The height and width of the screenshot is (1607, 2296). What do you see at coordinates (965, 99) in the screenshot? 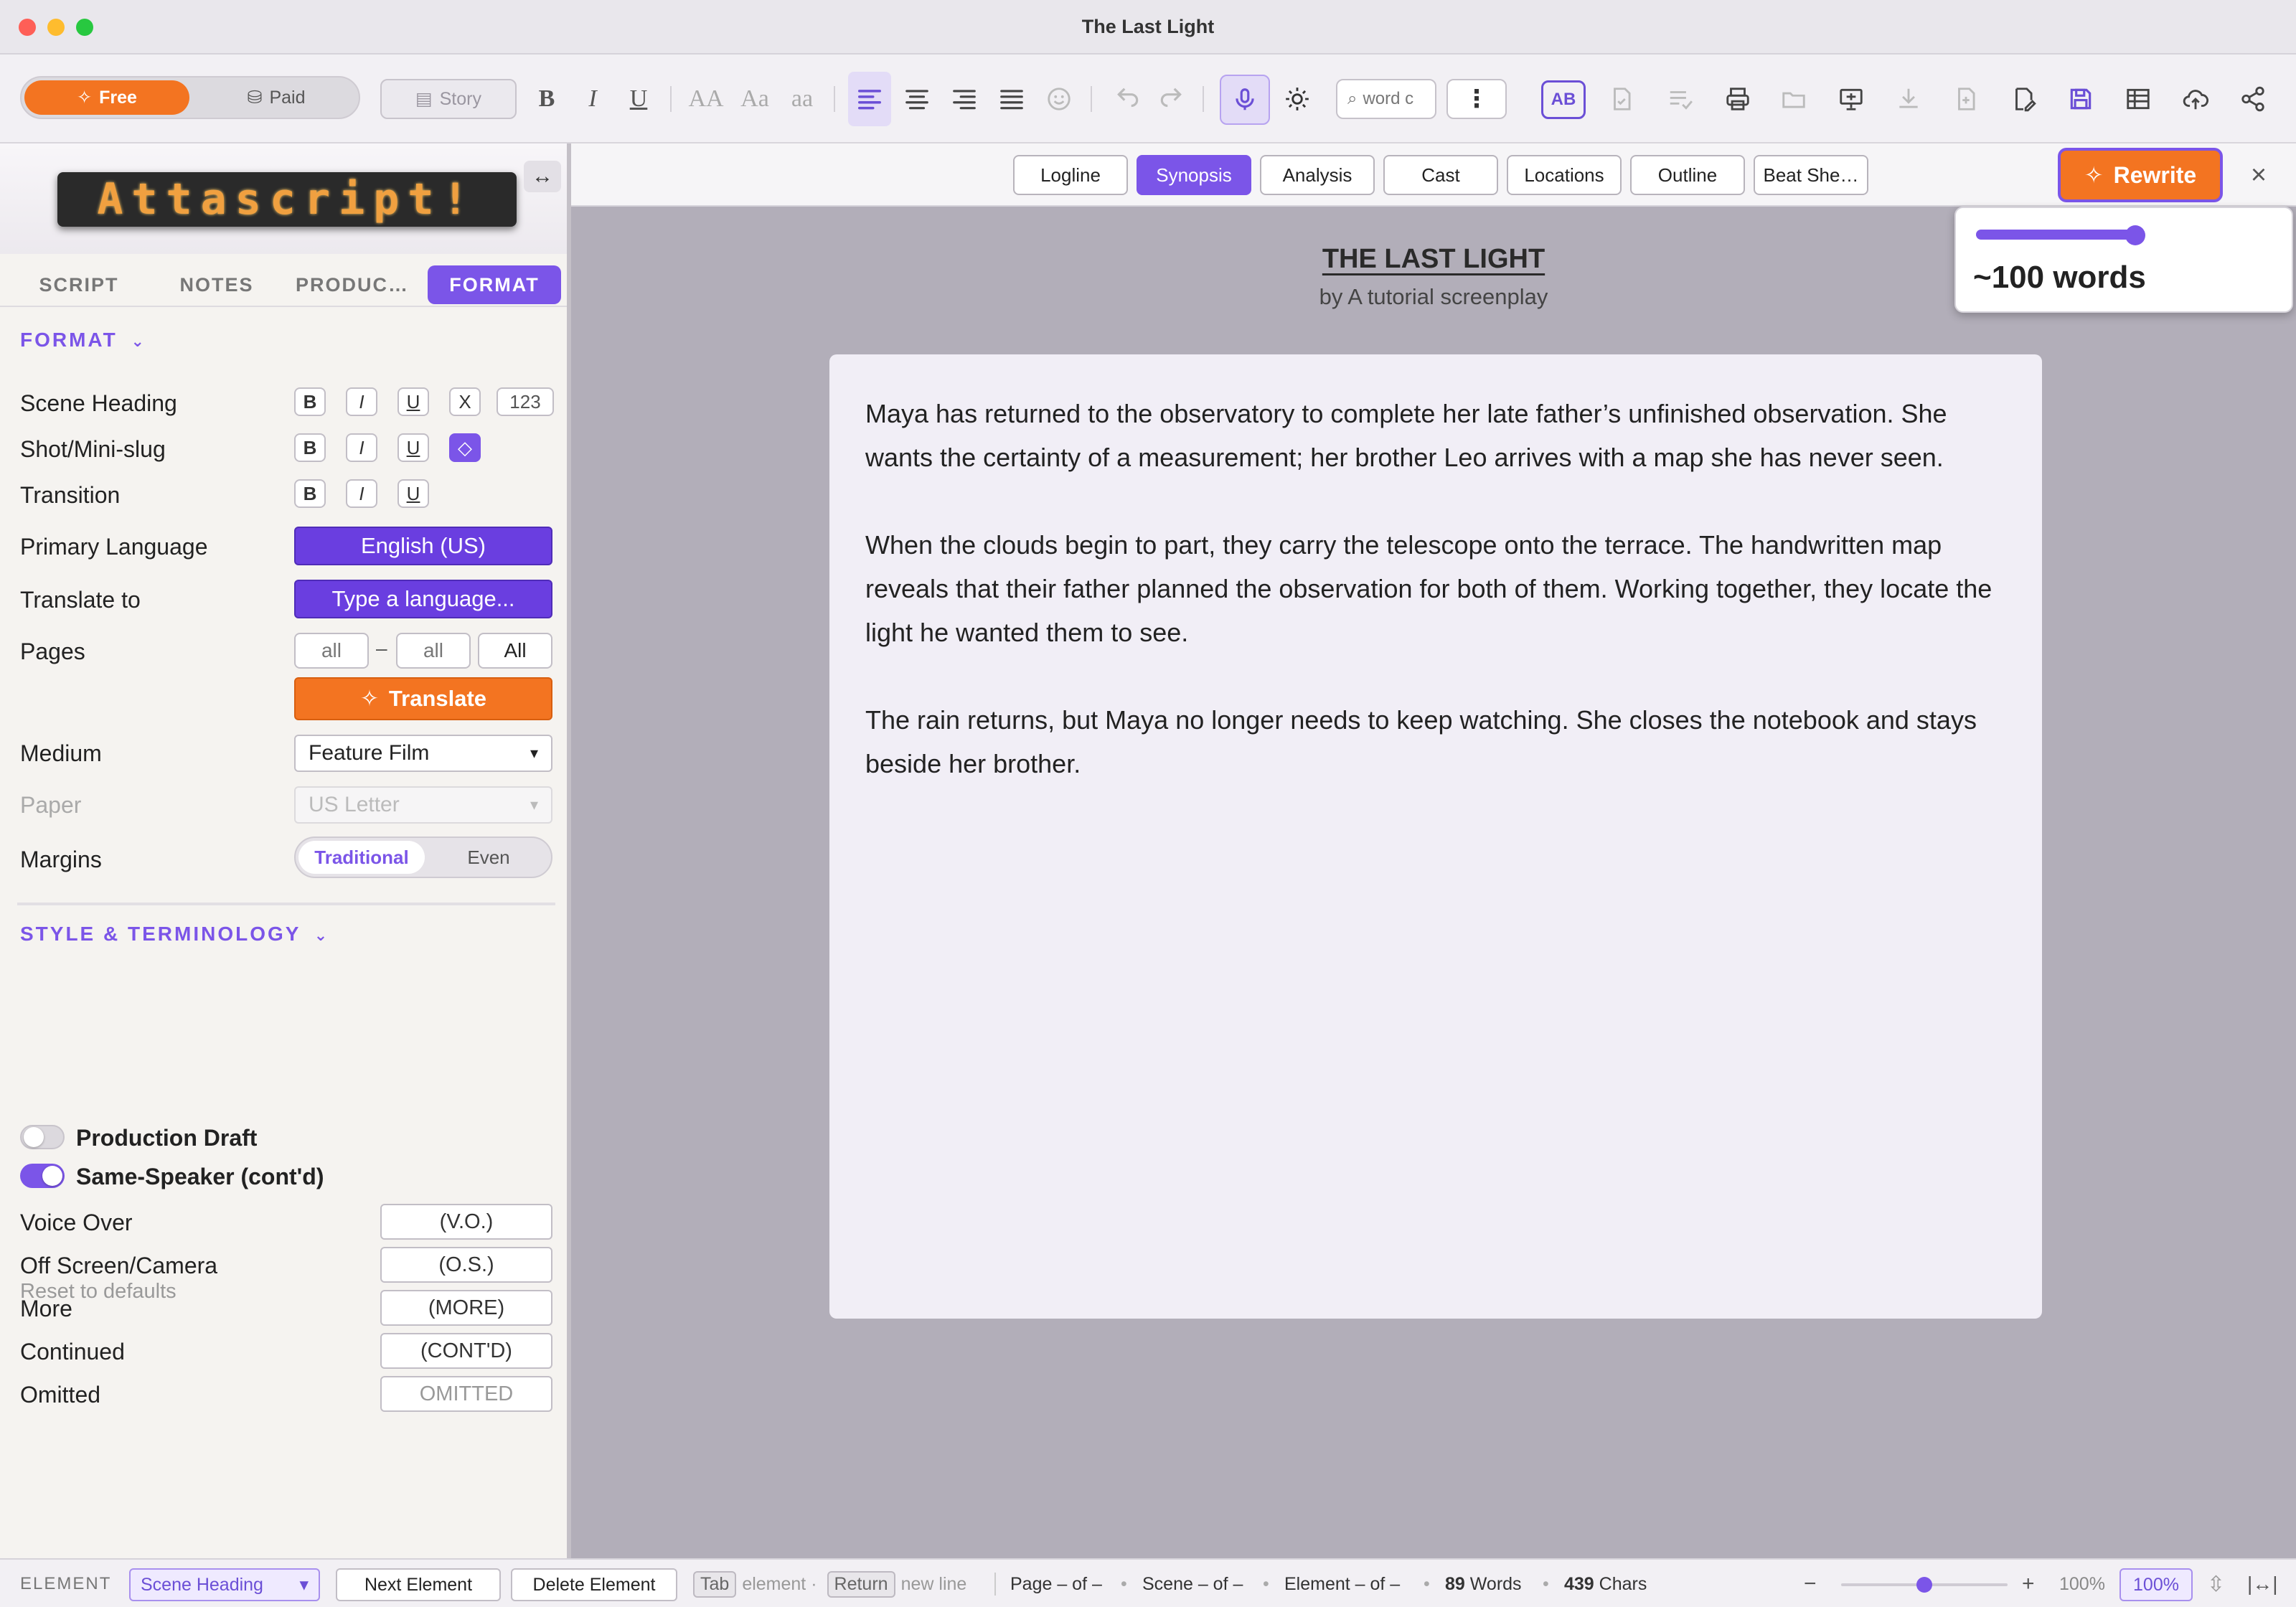
I see `align-right-icon` at bounding box center [965, 99].